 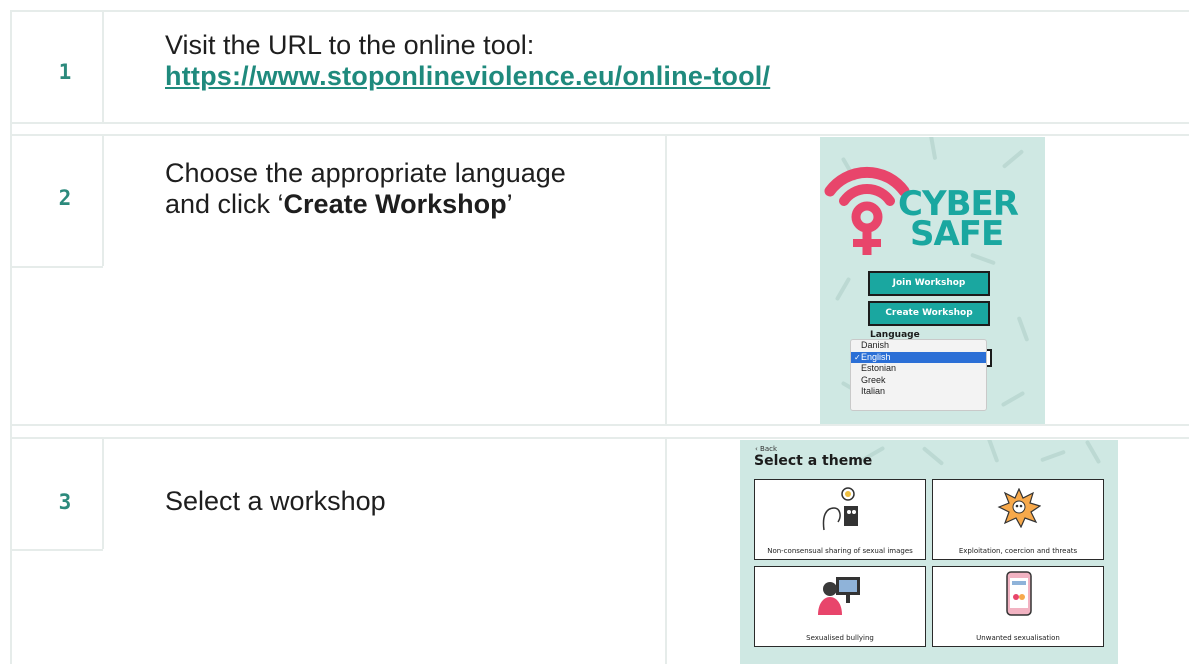 I want to click on theme-card-bullying: Sexualised bullying, so click(x=840, y=606).